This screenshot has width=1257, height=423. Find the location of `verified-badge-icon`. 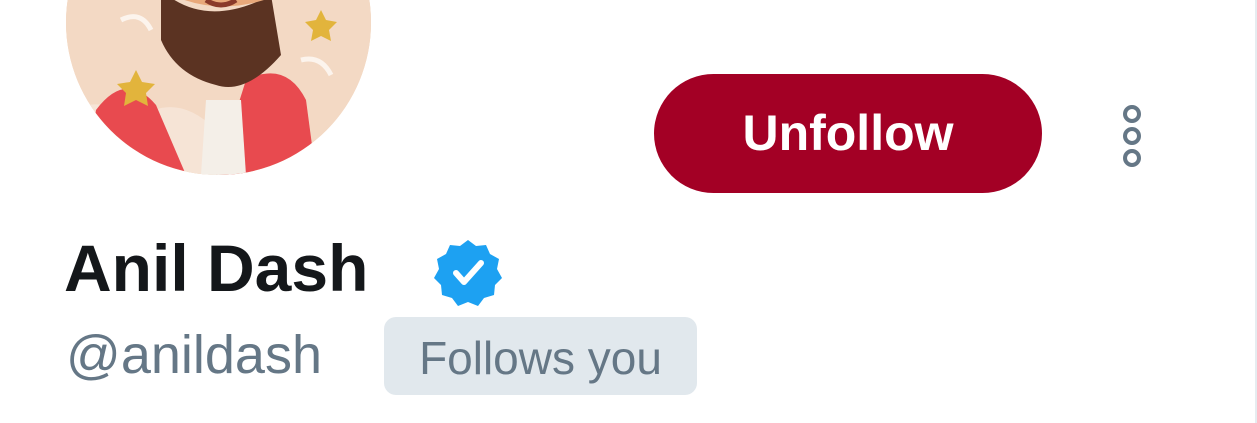

verified-badge-icon is located at coordinates (468, 272).